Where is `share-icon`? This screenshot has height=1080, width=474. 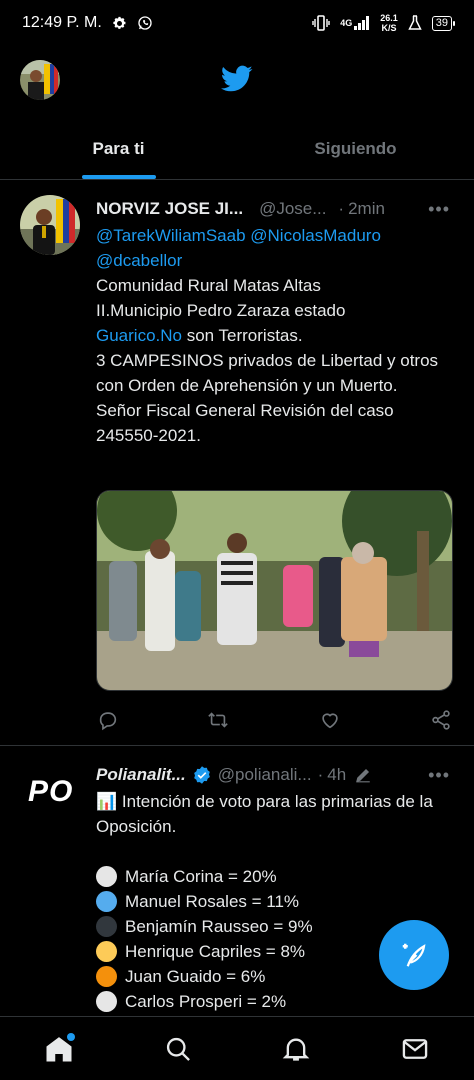 share-icon is located at coordinates (441, 720).